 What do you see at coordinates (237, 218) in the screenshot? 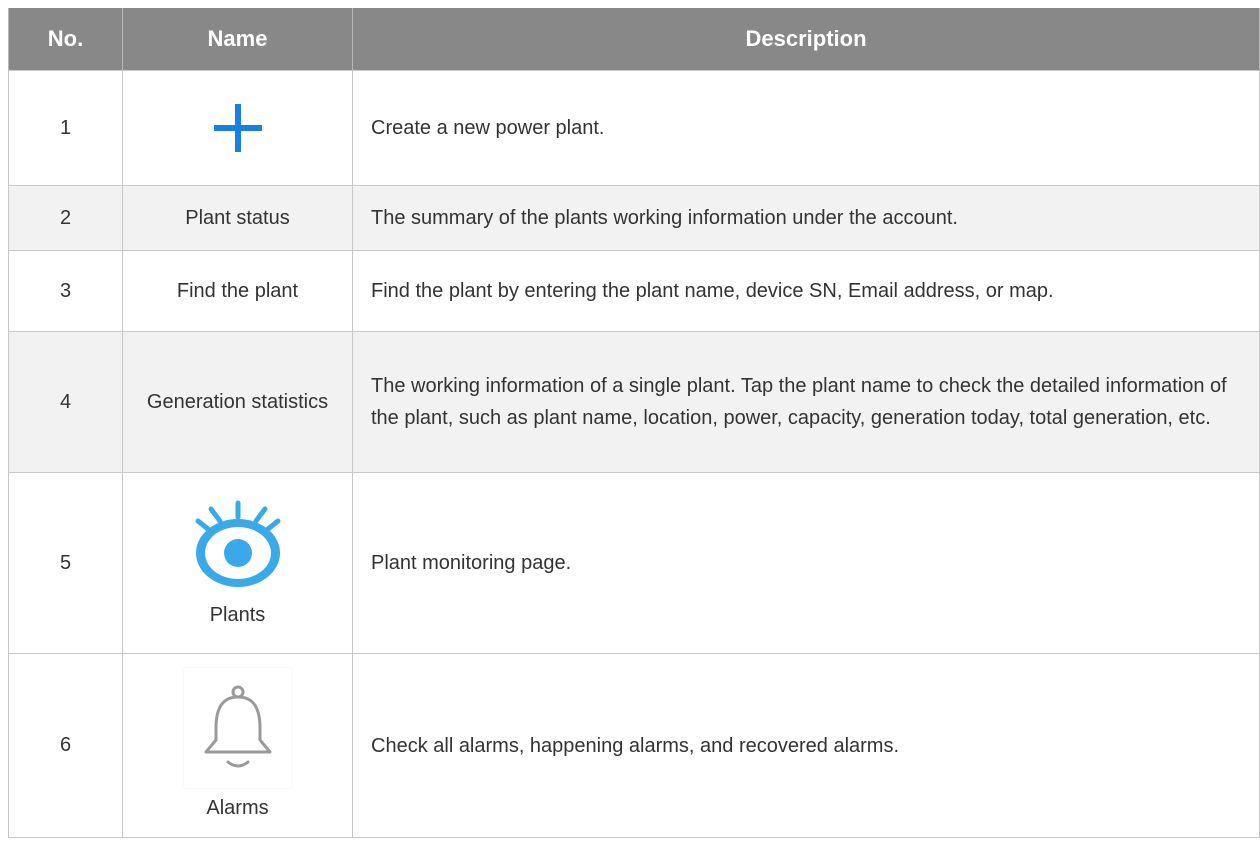
I see `row-name: Plant status` at bounding box center [237, 218].